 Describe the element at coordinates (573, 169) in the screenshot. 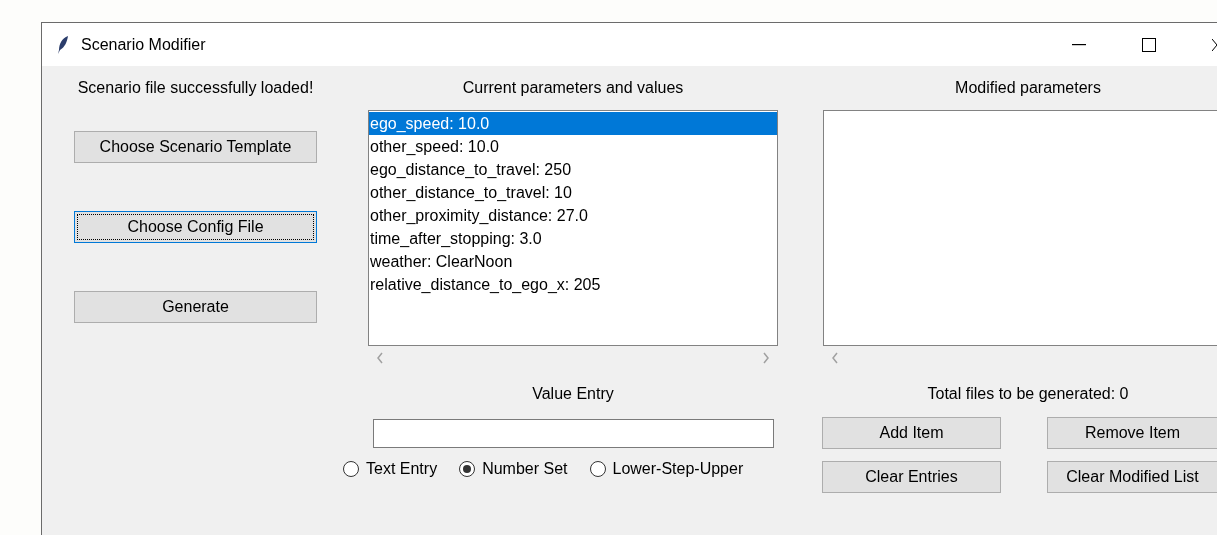

I see `list-item: ego_distance_to_travel: 250` at that location.